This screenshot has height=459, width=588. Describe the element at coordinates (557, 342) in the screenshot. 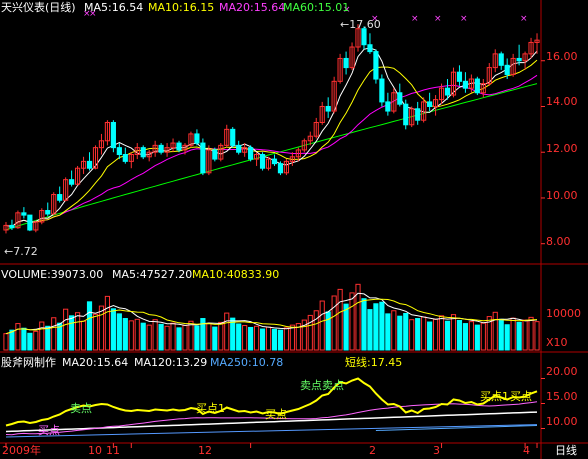

I see `volume-unit: X10` at that location.